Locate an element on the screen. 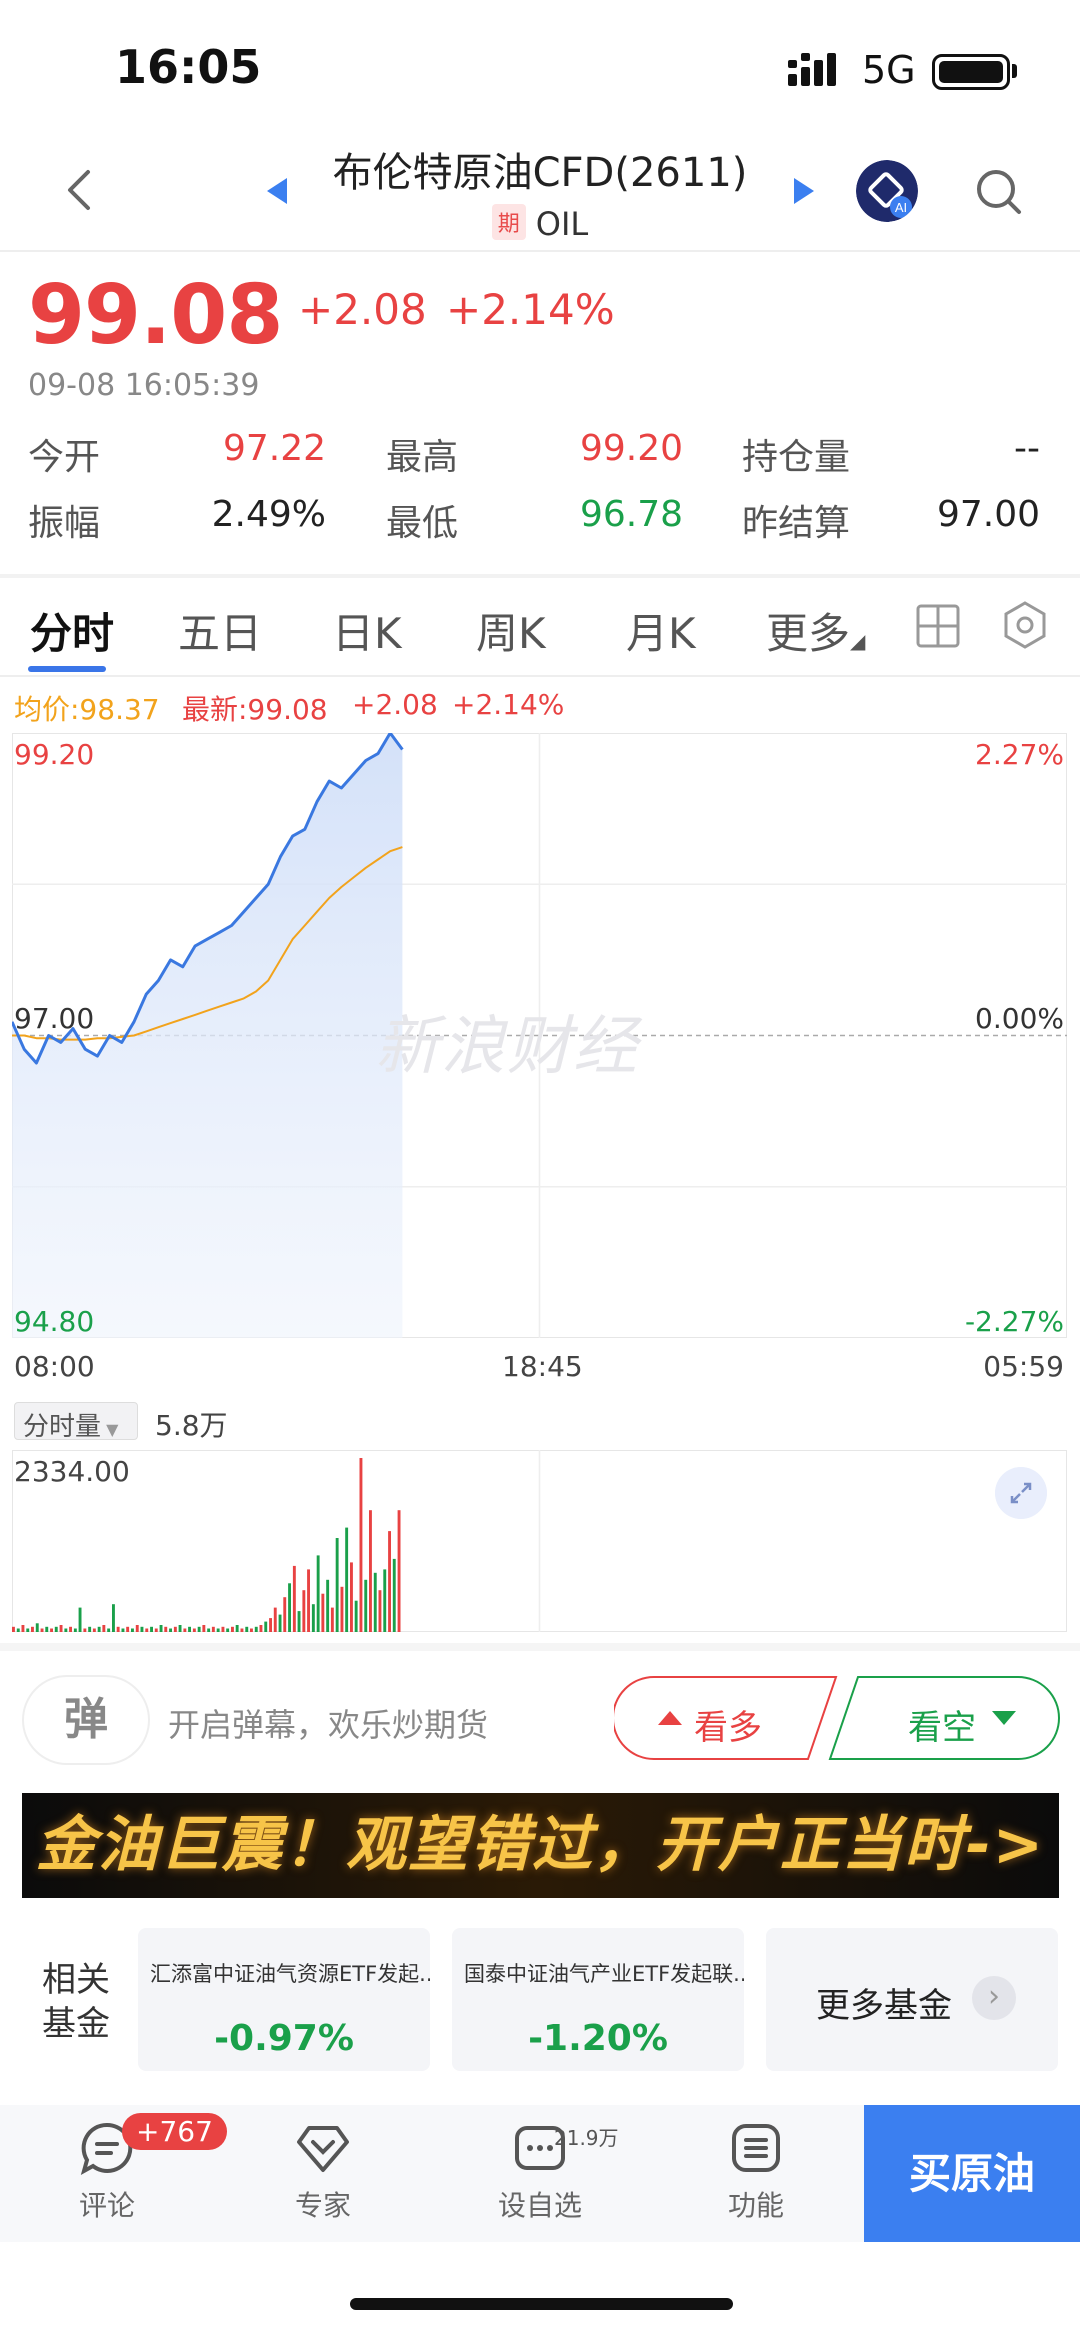  next-instrument-icon is located at coordinates (803, 191).